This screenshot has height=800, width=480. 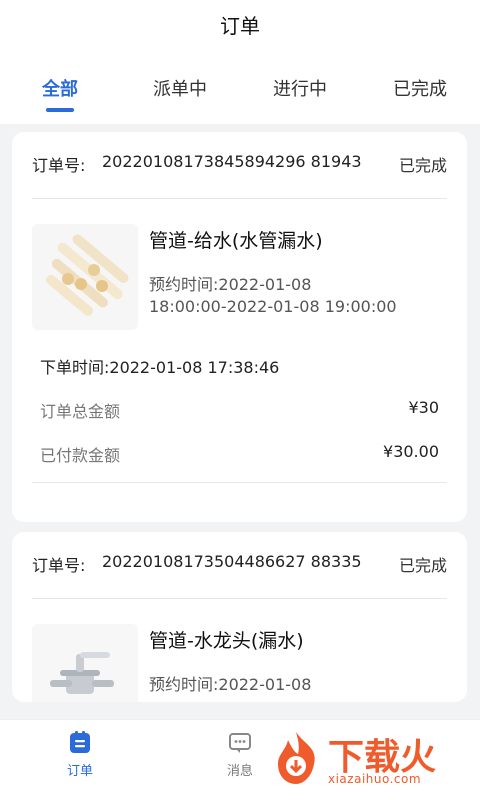 What do you see at coordinates (240, 99) in the screenshot?
I see `order-tabs: 全部 派单中 进行中 已完成` at bounding box center [240, 99].